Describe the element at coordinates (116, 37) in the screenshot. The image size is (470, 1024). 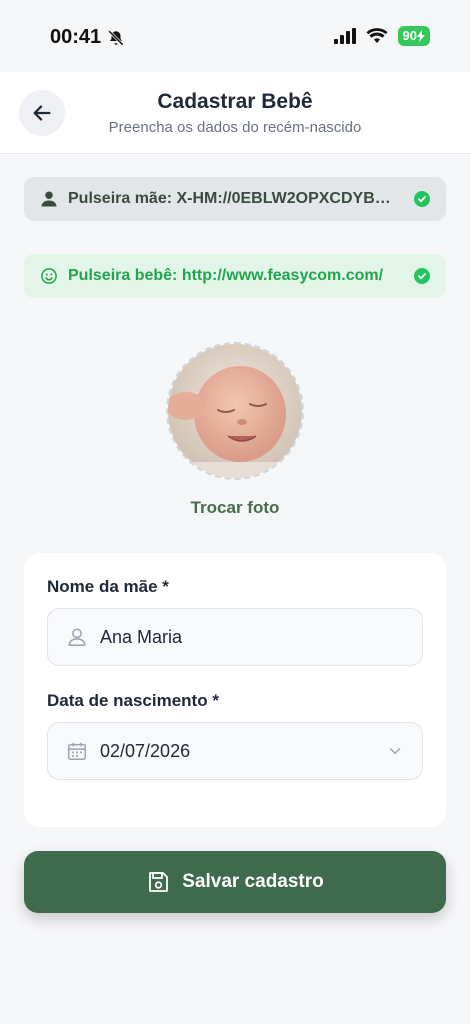
I see `bell-off-icon` at that location.